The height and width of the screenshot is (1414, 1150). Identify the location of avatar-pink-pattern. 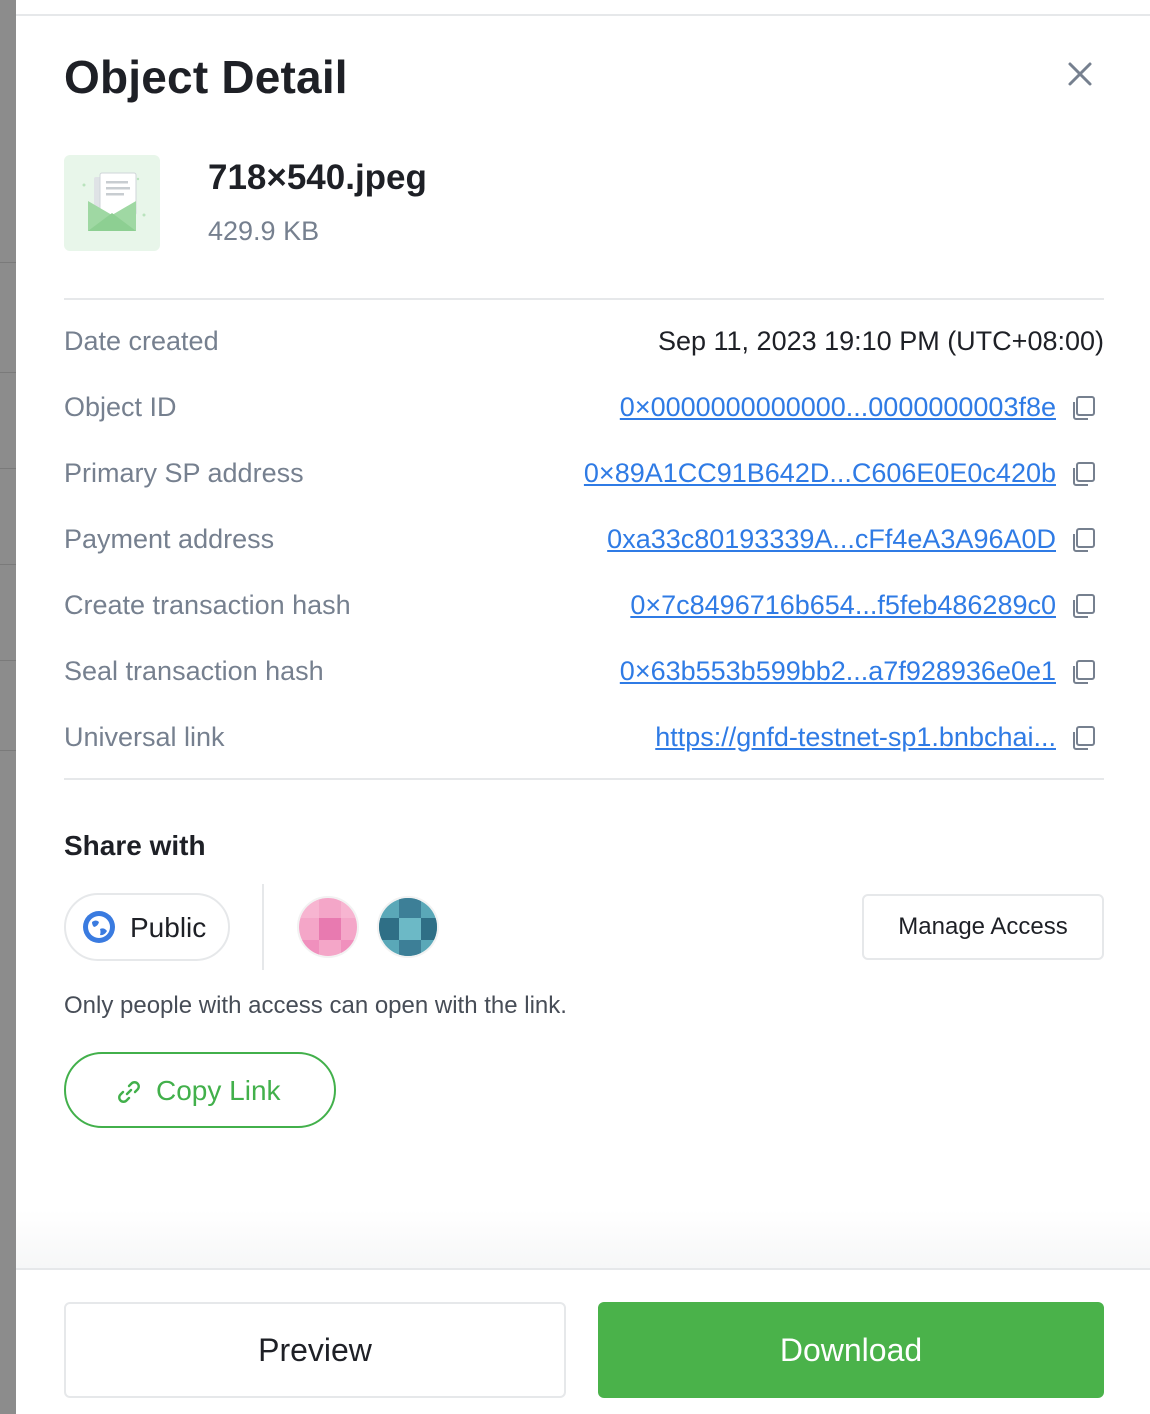
(328, 927).